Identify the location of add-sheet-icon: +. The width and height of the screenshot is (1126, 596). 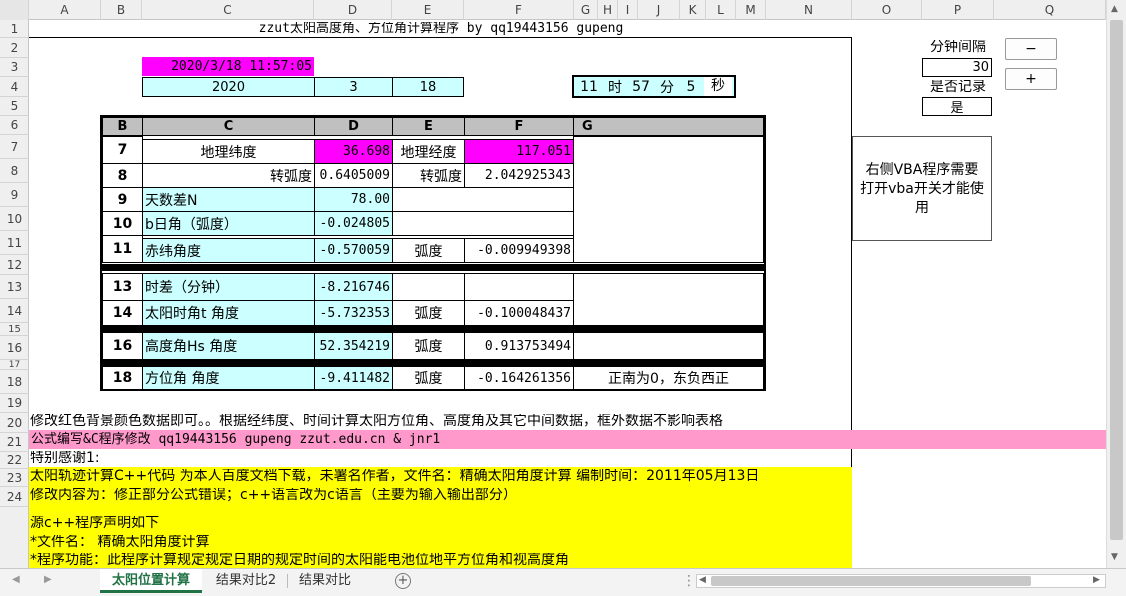
(403, 581).